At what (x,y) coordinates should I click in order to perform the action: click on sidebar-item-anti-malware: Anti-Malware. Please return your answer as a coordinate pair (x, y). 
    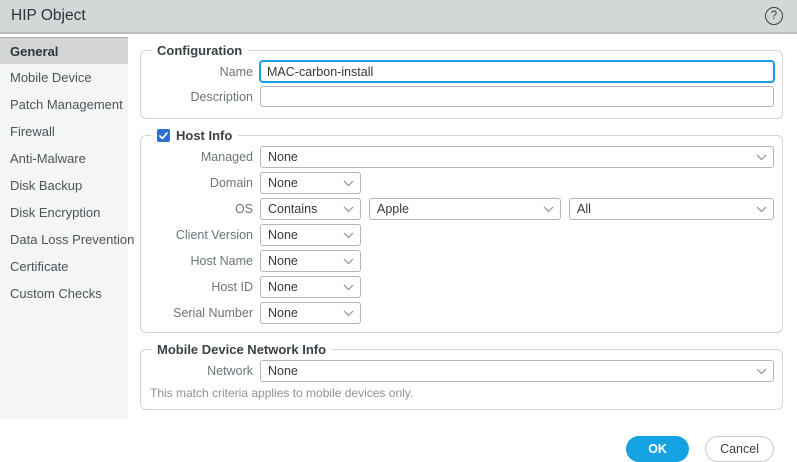
    Looking at the image, I should click on (64, 158).